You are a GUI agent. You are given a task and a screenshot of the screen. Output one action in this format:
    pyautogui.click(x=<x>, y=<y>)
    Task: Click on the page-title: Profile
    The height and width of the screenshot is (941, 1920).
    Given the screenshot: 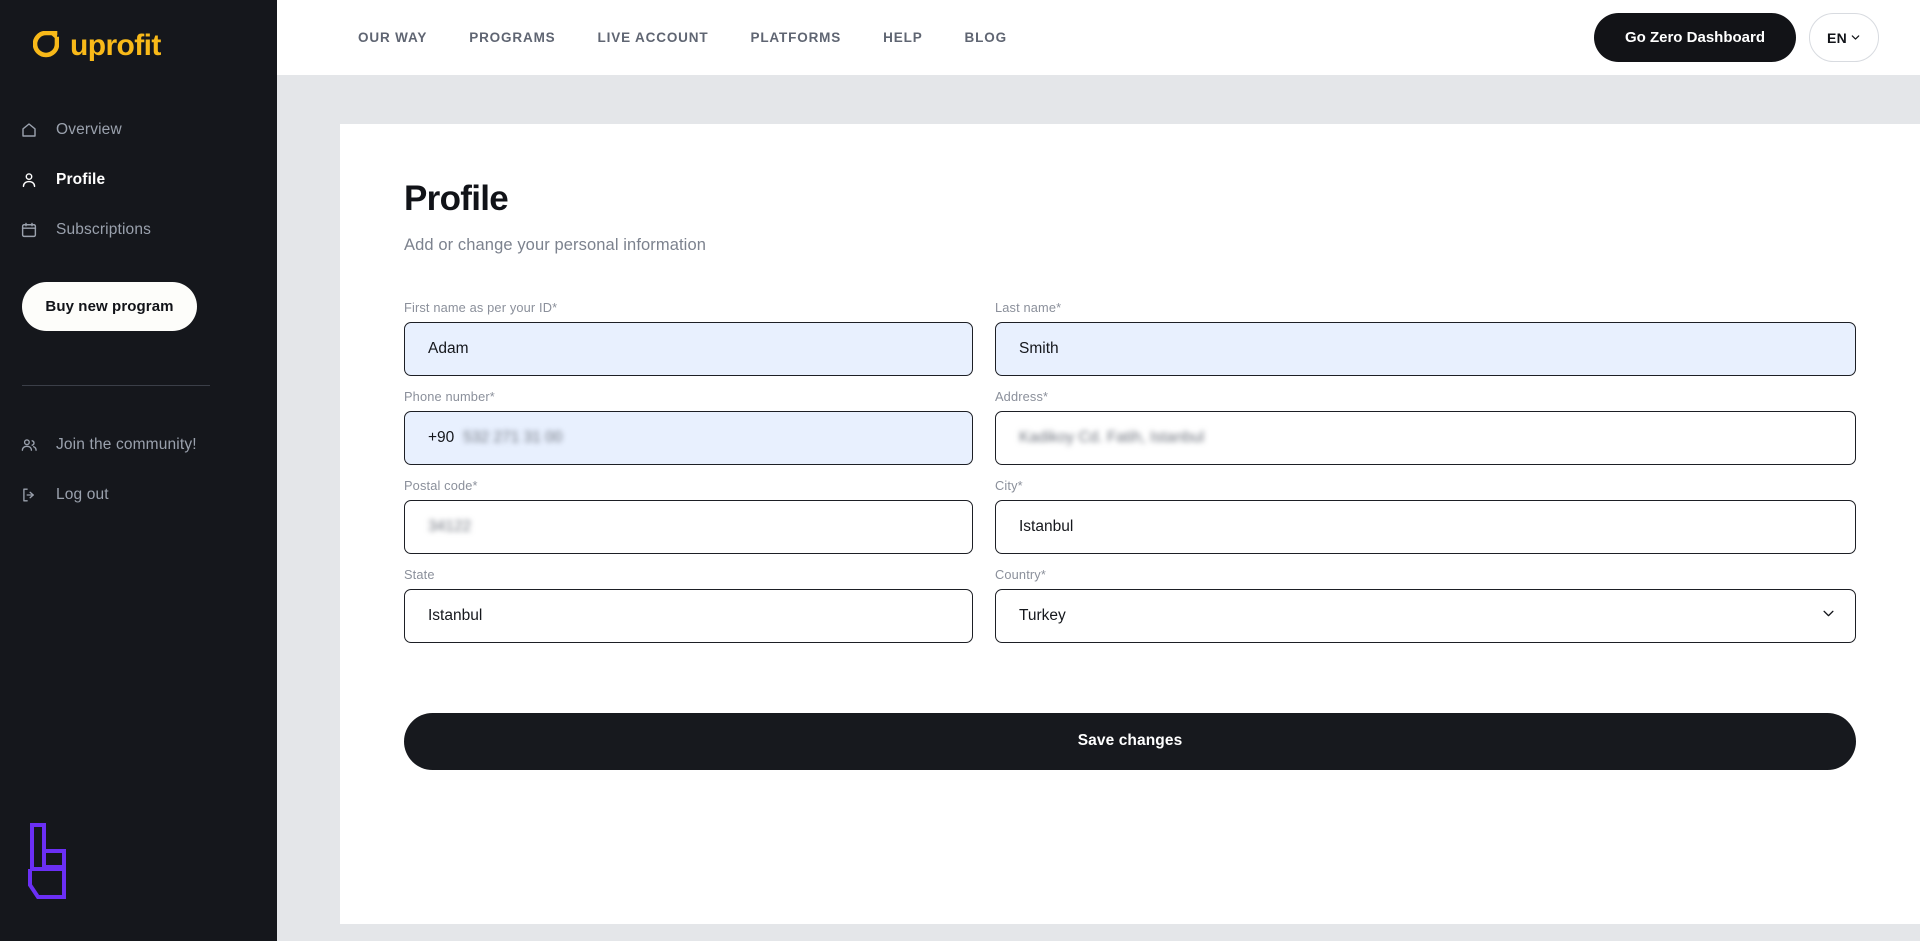 What is the action you would take?
    pyautogui.click(x=456, y=198)
    